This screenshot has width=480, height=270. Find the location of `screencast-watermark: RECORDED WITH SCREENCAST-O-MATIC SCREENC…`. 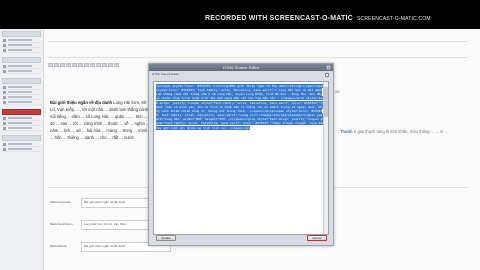

screencast-watermark: RECORDED WITH SCREENCAST-O-MATIC SCREENC… is located at coordinates (318, 18).